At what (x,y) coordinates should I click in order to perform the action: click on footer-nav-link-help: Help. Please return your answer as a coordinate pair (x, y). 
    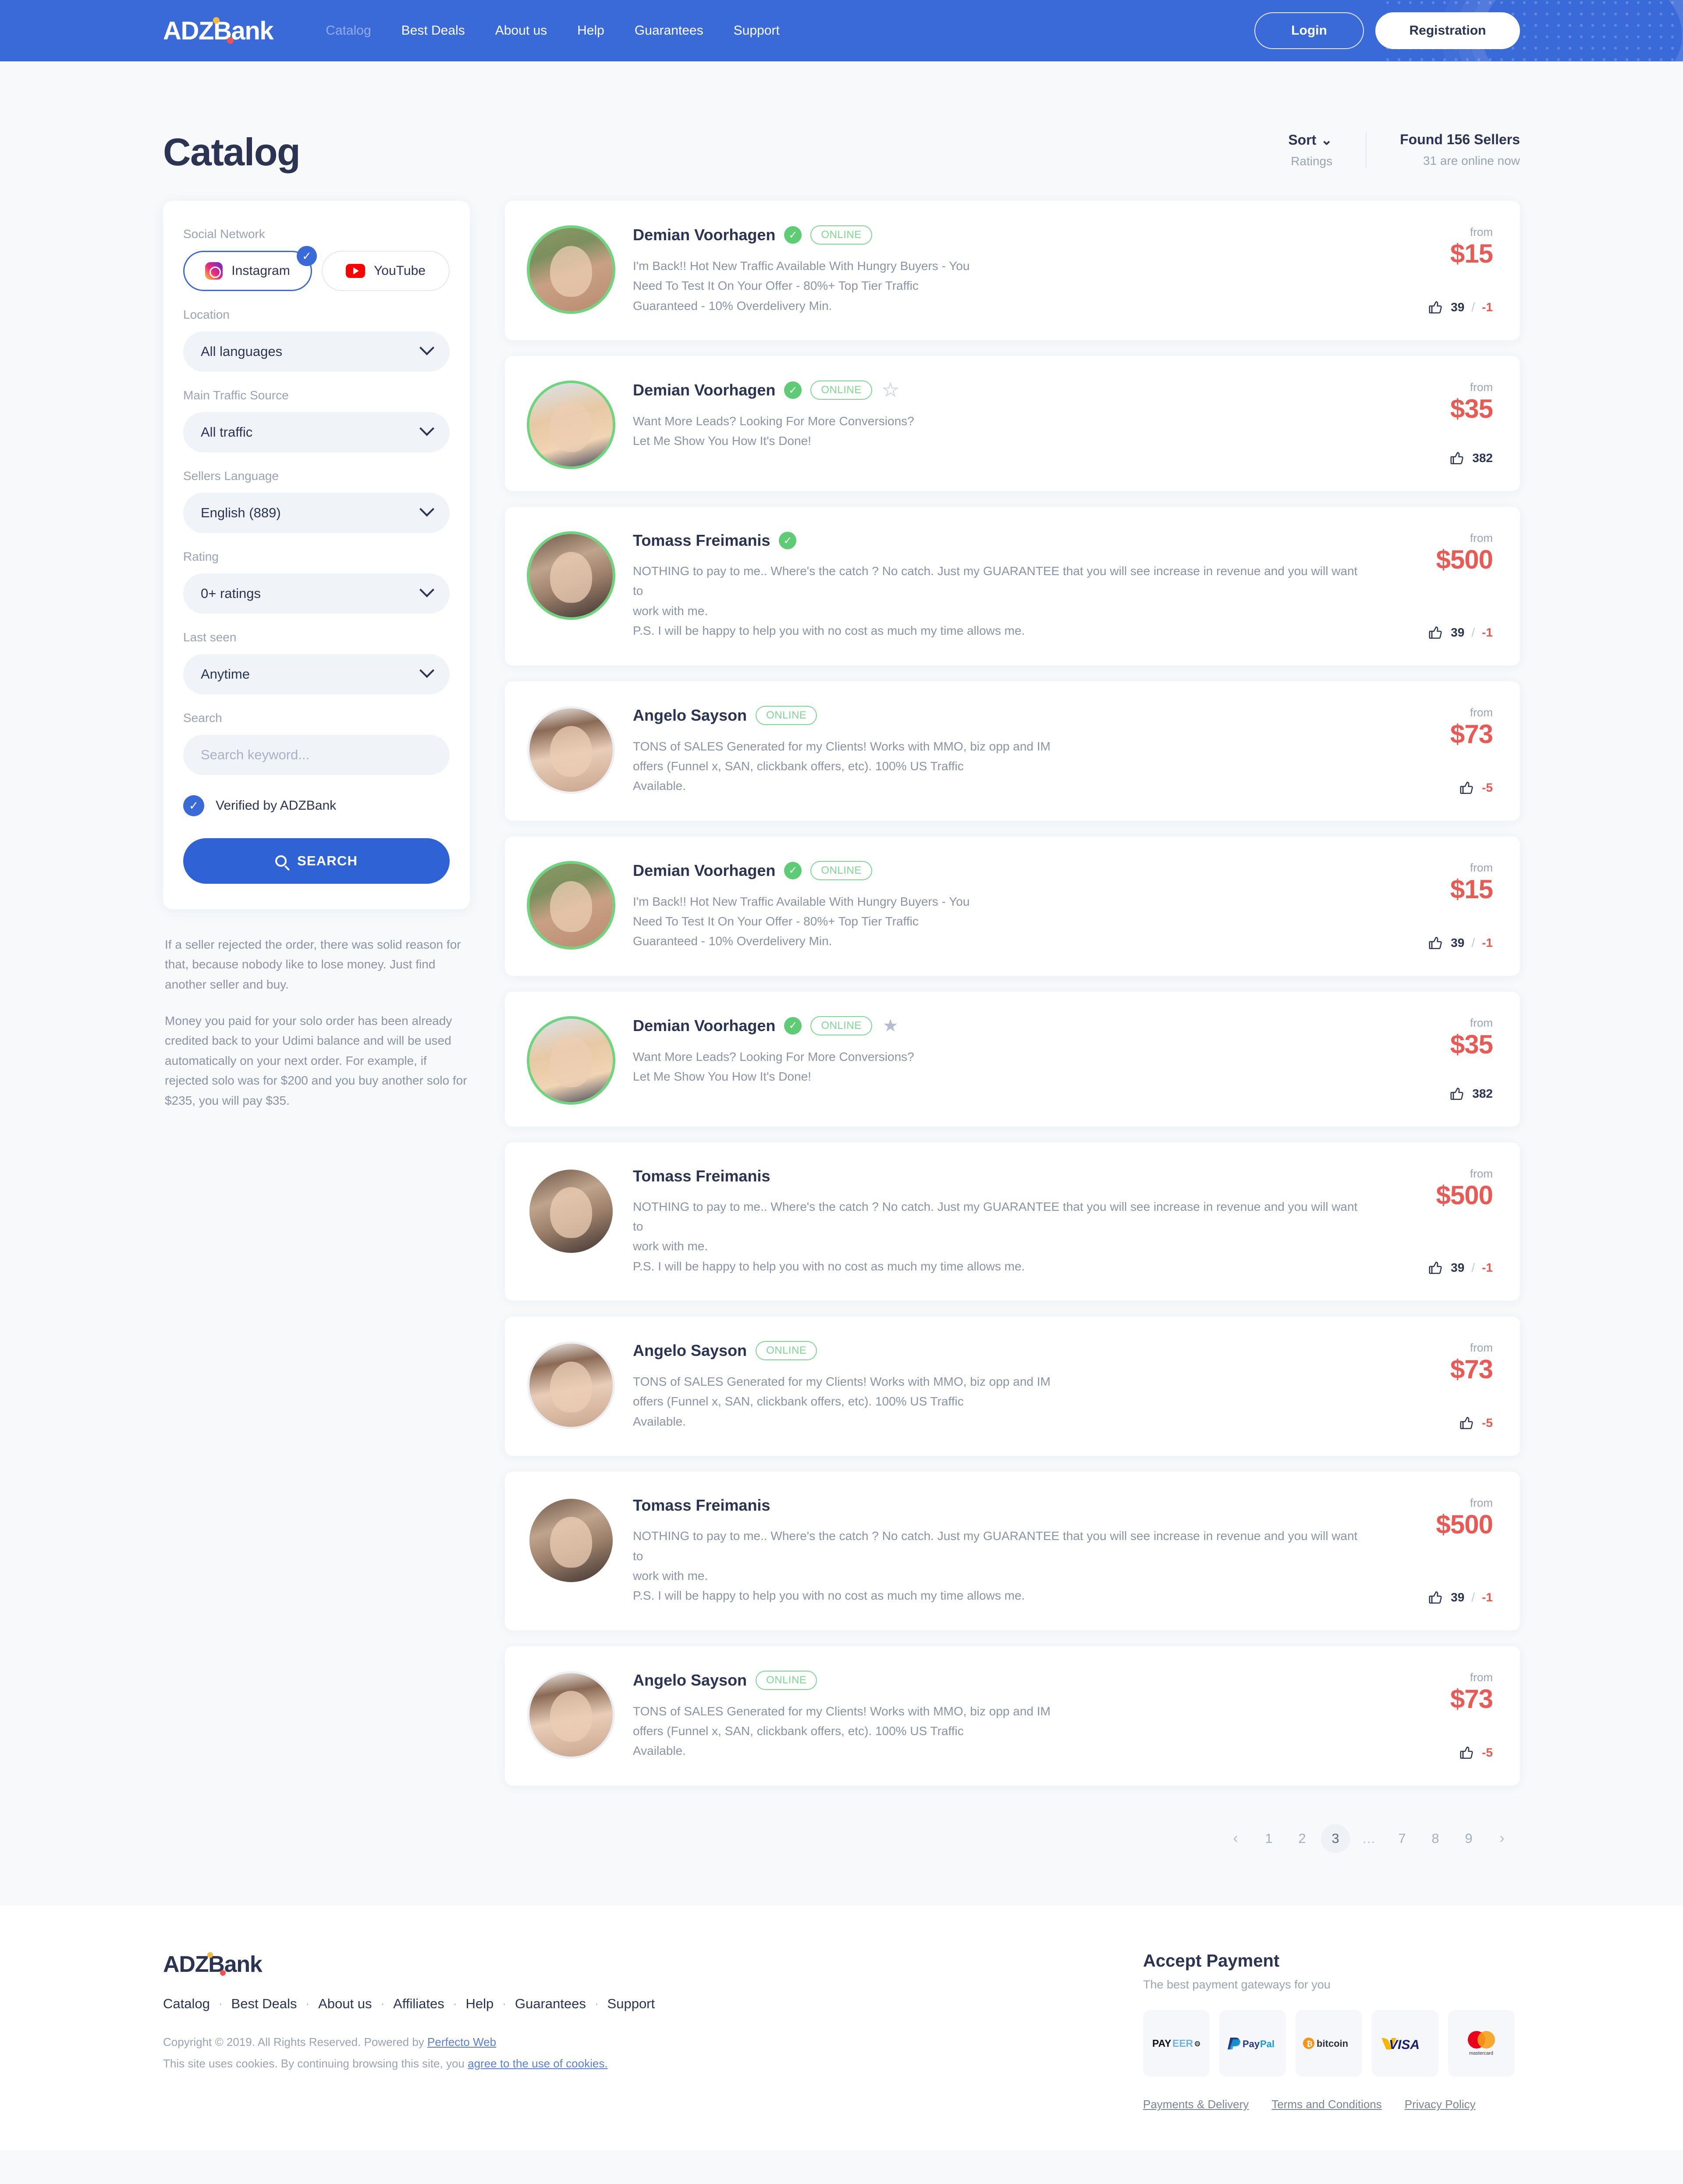
    Looking at the image, I should click on (479, 2004).